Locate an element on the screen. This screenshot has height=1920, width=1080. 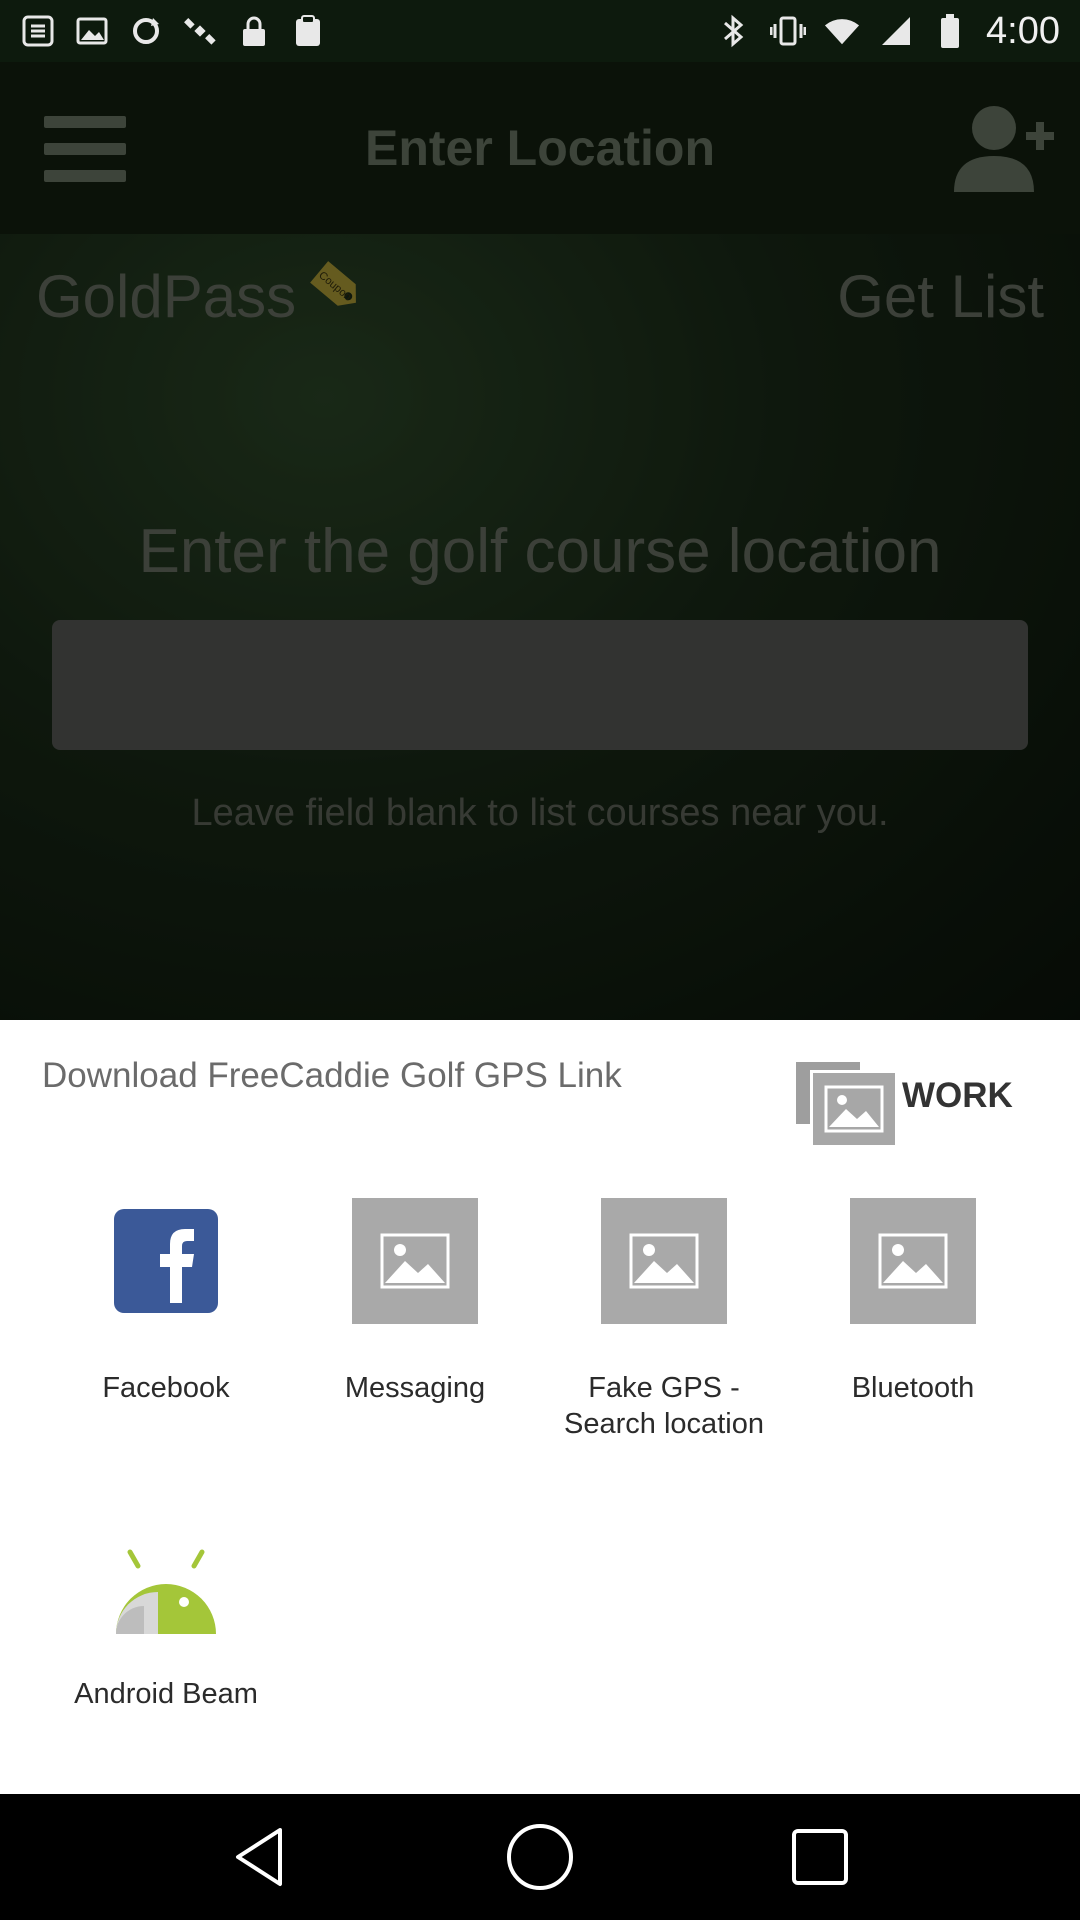
android-beam-icon is located at coordinates (166, 1580).